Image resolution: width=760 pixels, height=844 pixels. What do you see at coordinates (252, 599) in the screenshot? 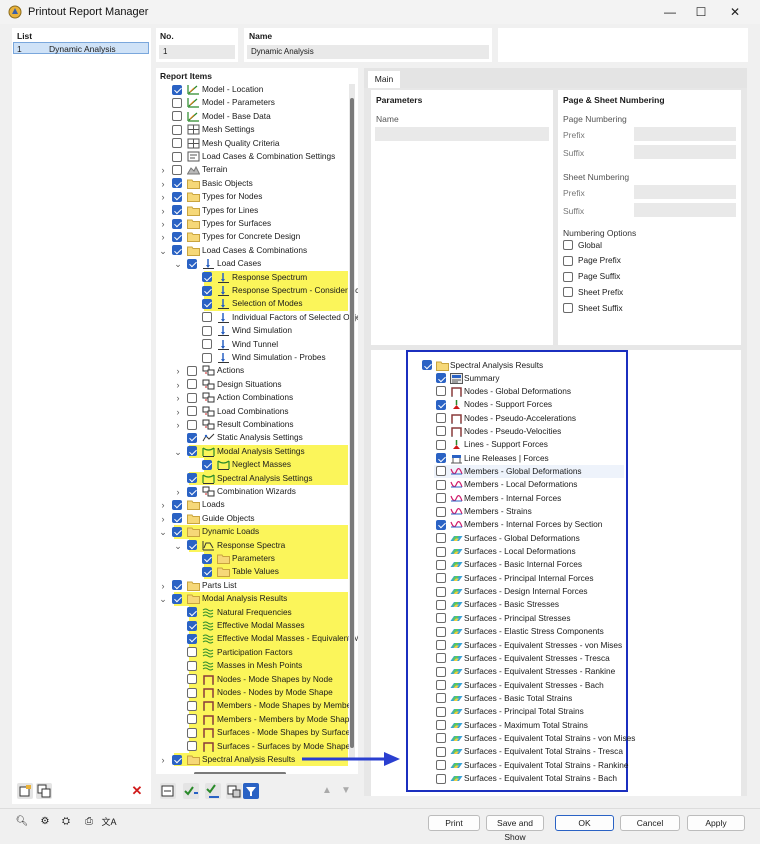
I see `tree-item: ⌄ Modal Analysis Results` at bounding box center [252, 599].